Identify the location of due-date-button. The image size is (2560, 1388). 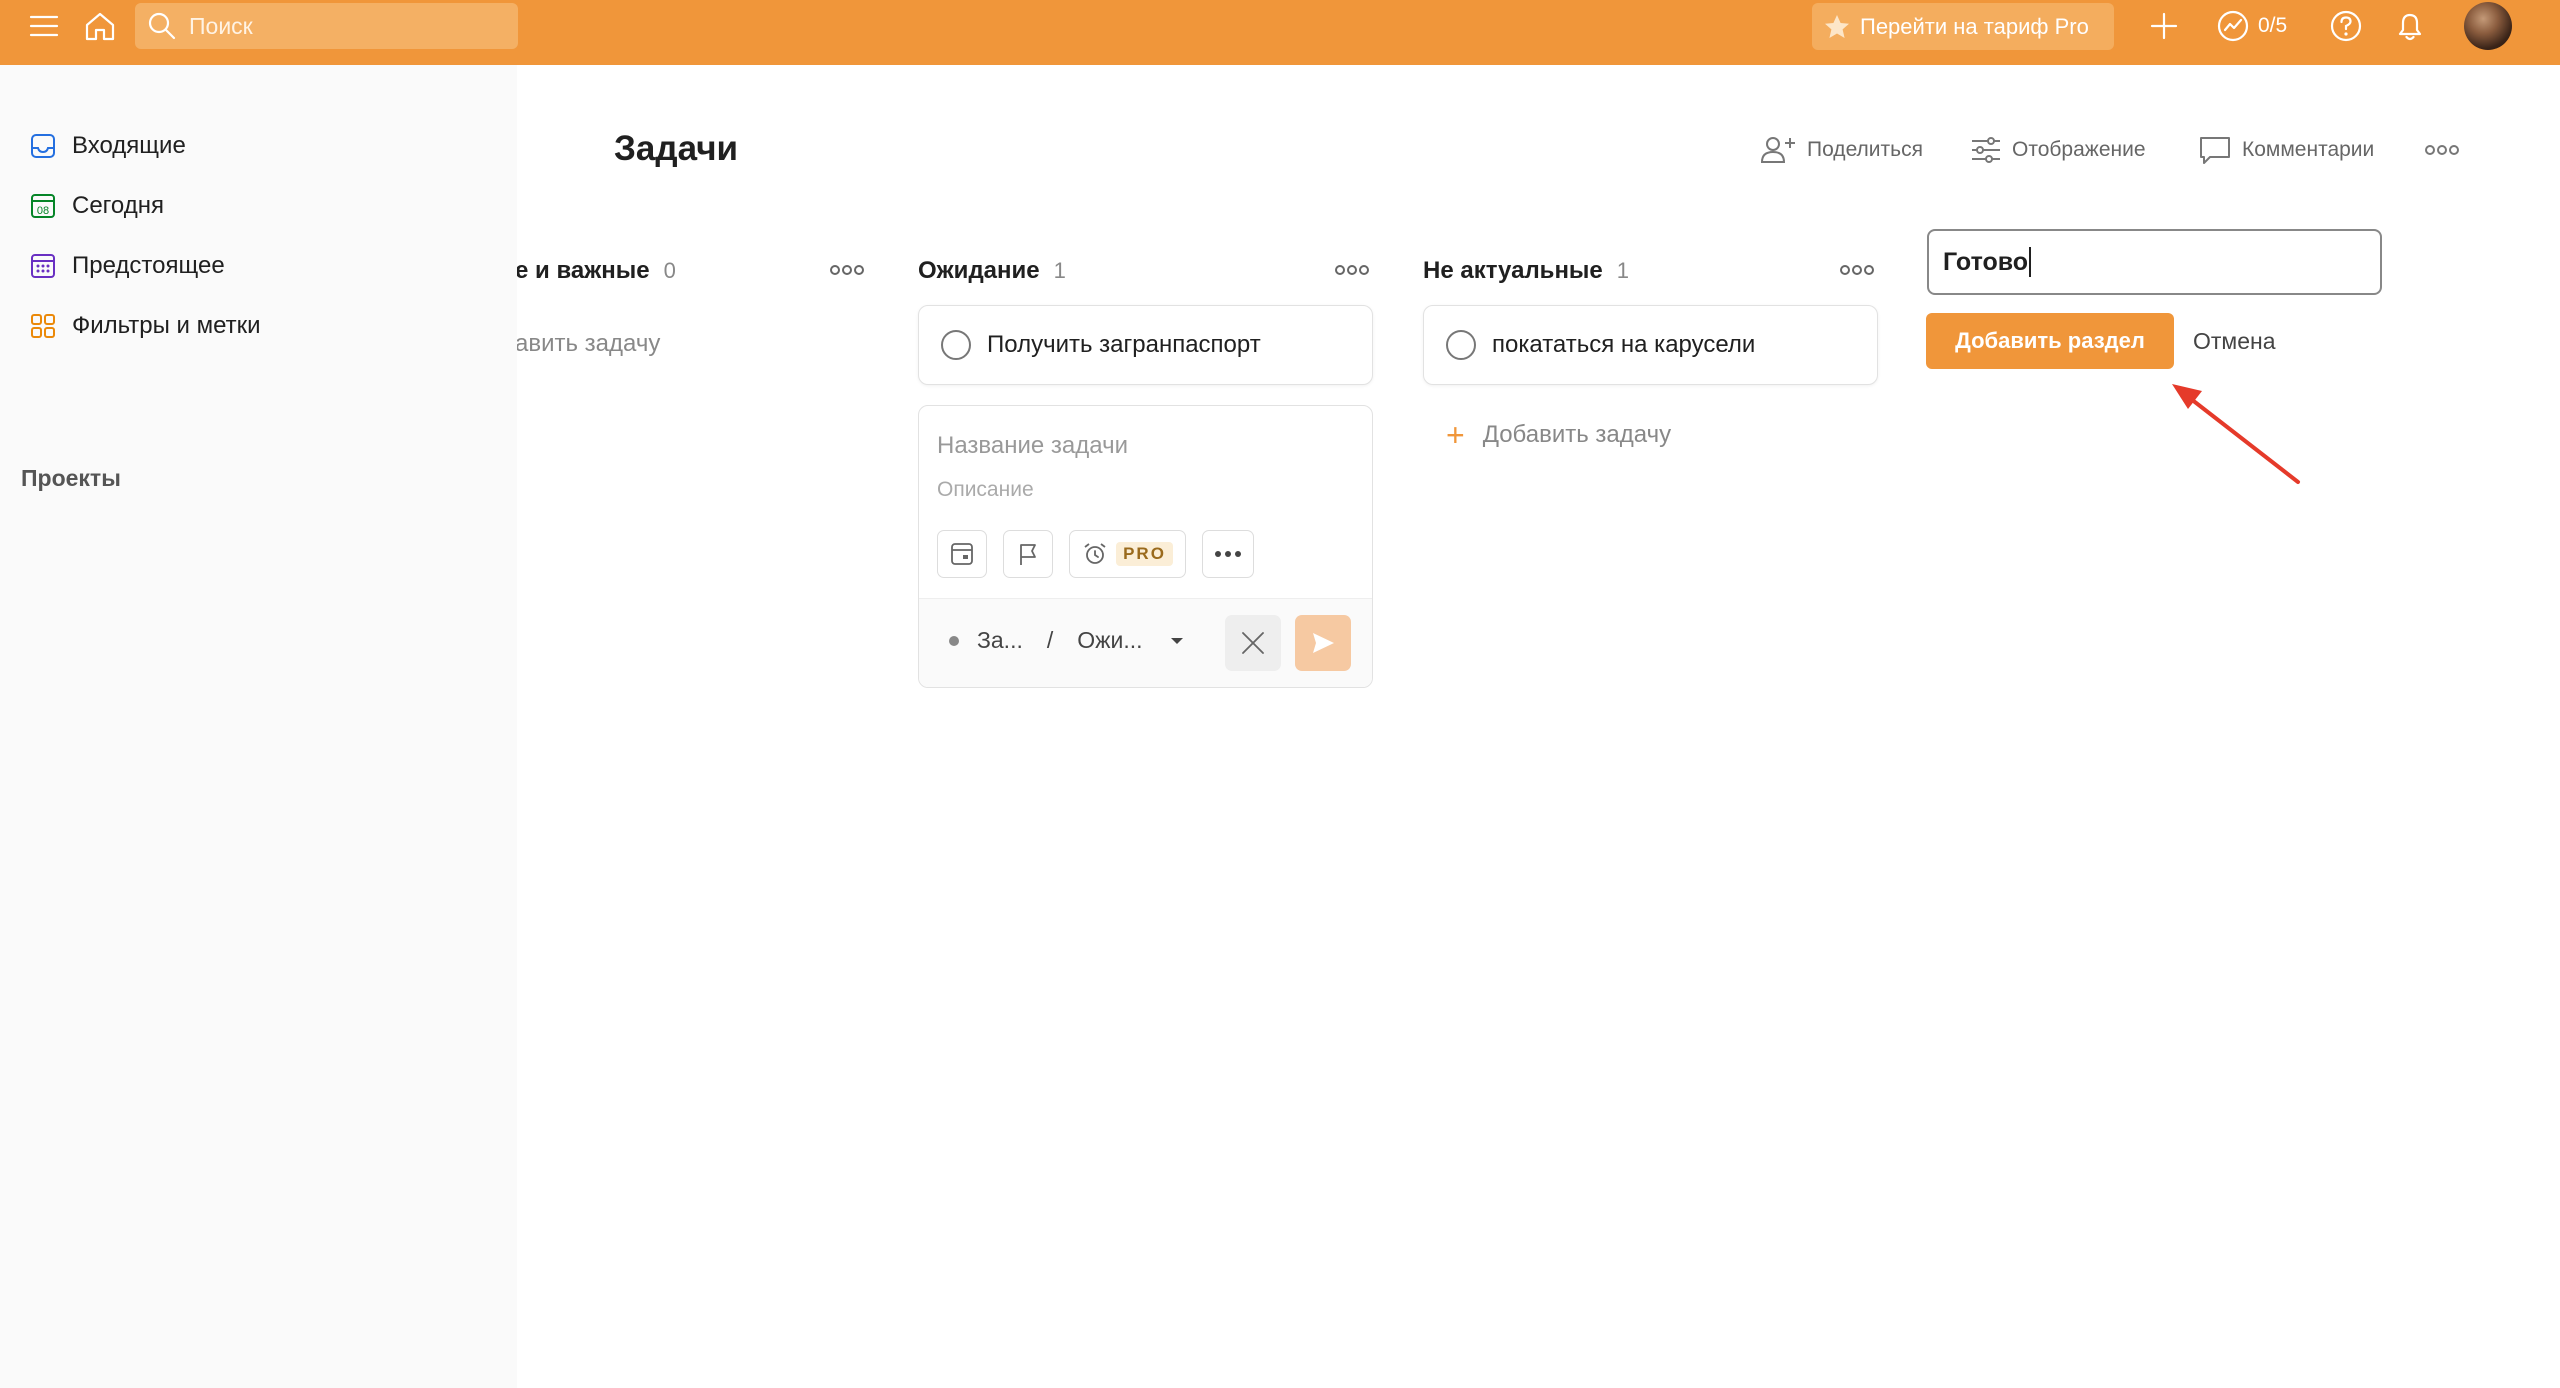
(962, 554).